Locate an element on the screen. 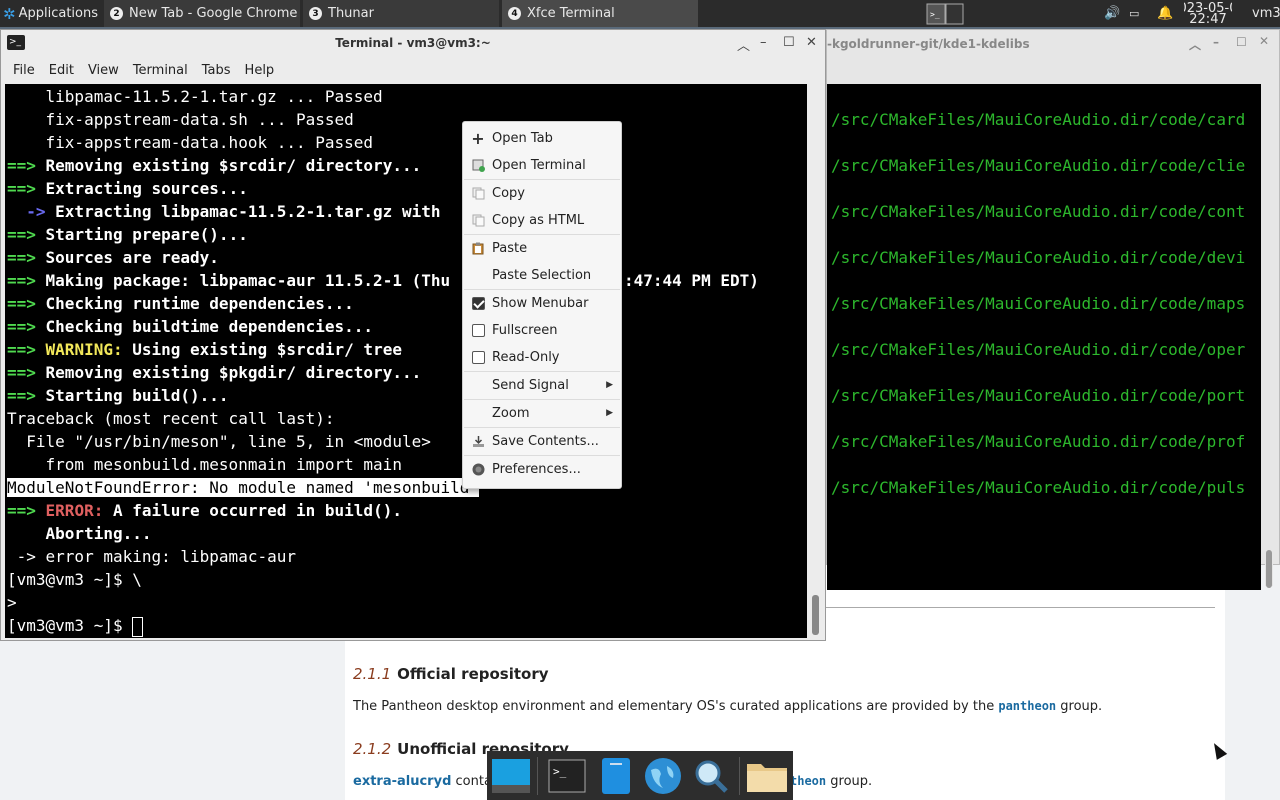 The width and height of the screenshot is (1280, 800). menu-item-open-terminal: Open Terminal is located at coordinates (542, 165).